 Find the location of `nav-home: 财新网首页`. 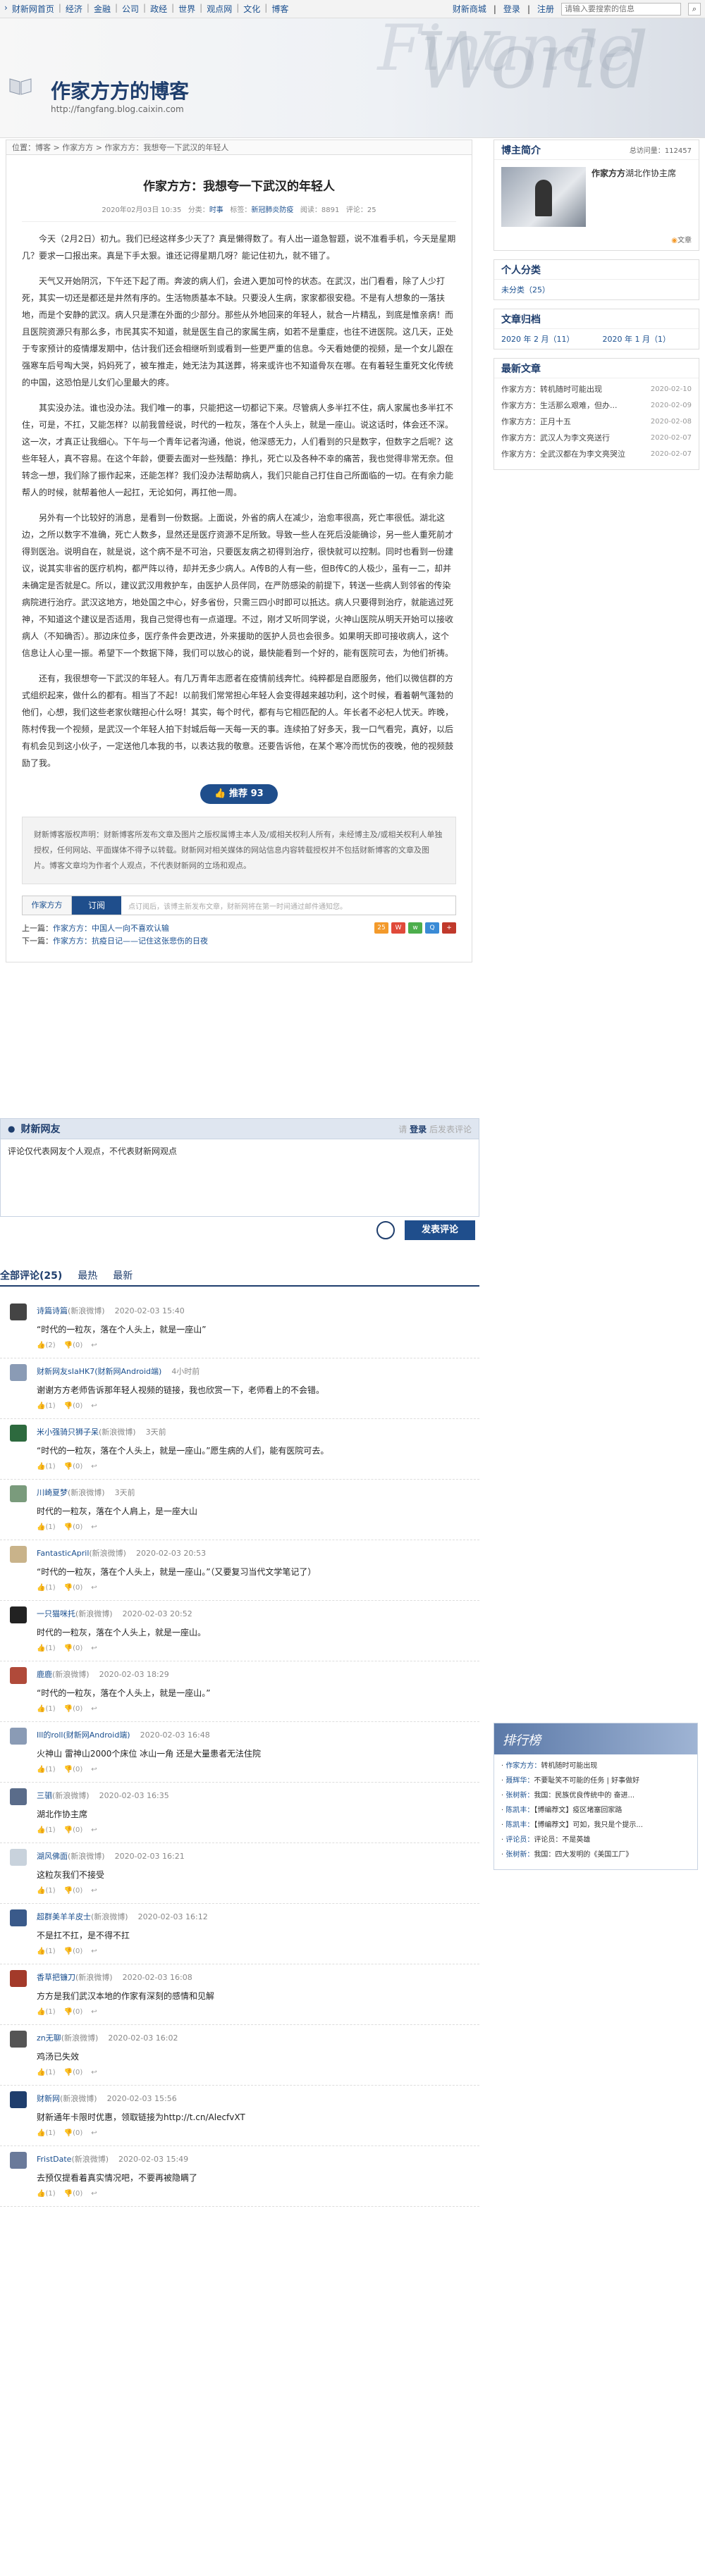

nav-home: 财新网首页 is located at coordinates (33, 9).